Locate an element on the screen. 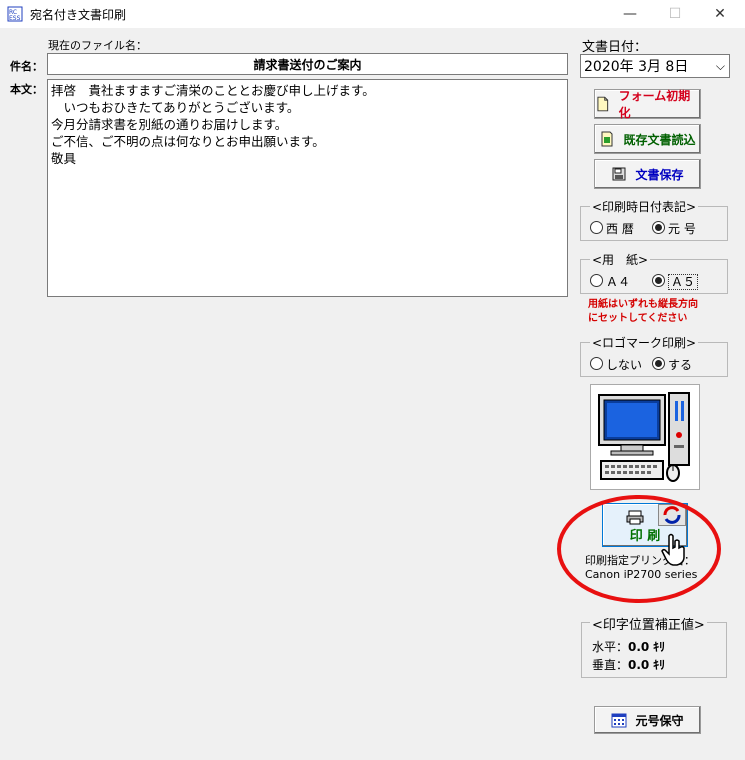 This screenshot has height=760, width=745. maximize-button: ☐ is located at coordinates (675, 14).